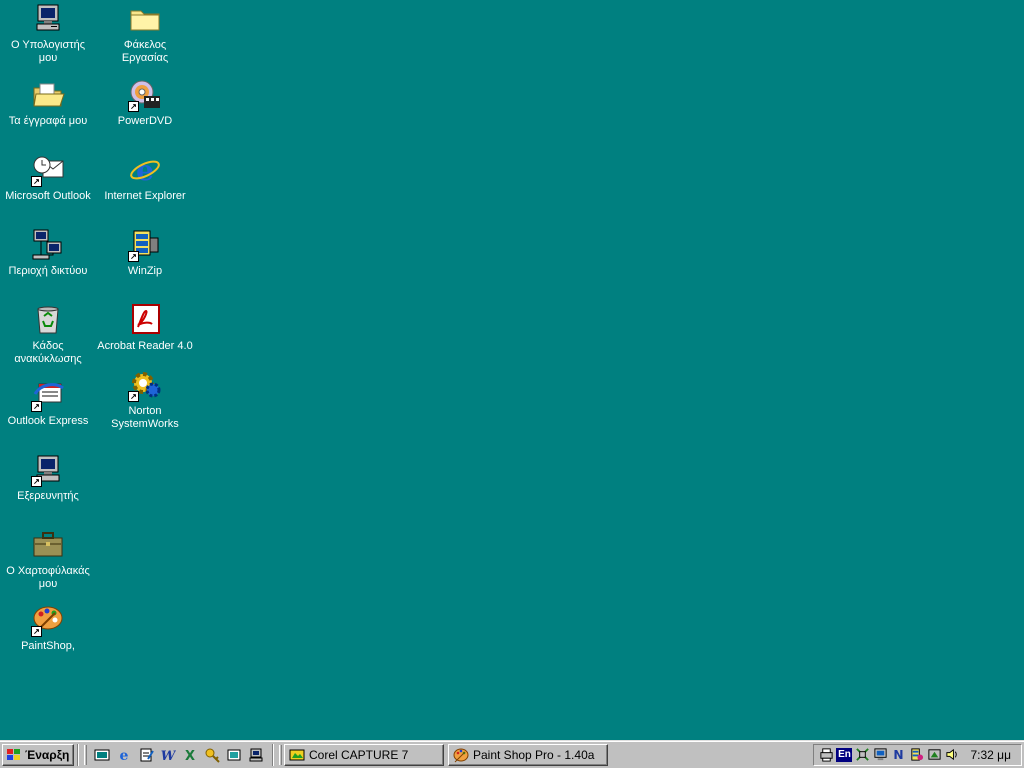  Describe the element at coordinates (826, 755) in the screenshot. I see `printer-icon` at that location.